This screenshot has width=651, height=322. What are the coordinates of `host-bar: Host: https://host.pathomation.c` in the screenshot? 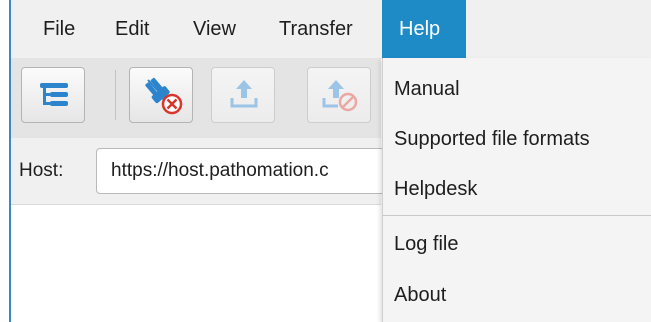 It's located at (203, 171).